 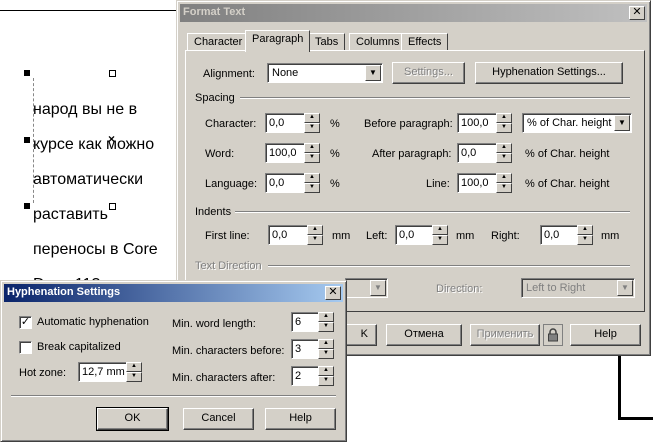 I want to click on format-text-titlebar: Format Text ✕, so click(x=413, y=13).